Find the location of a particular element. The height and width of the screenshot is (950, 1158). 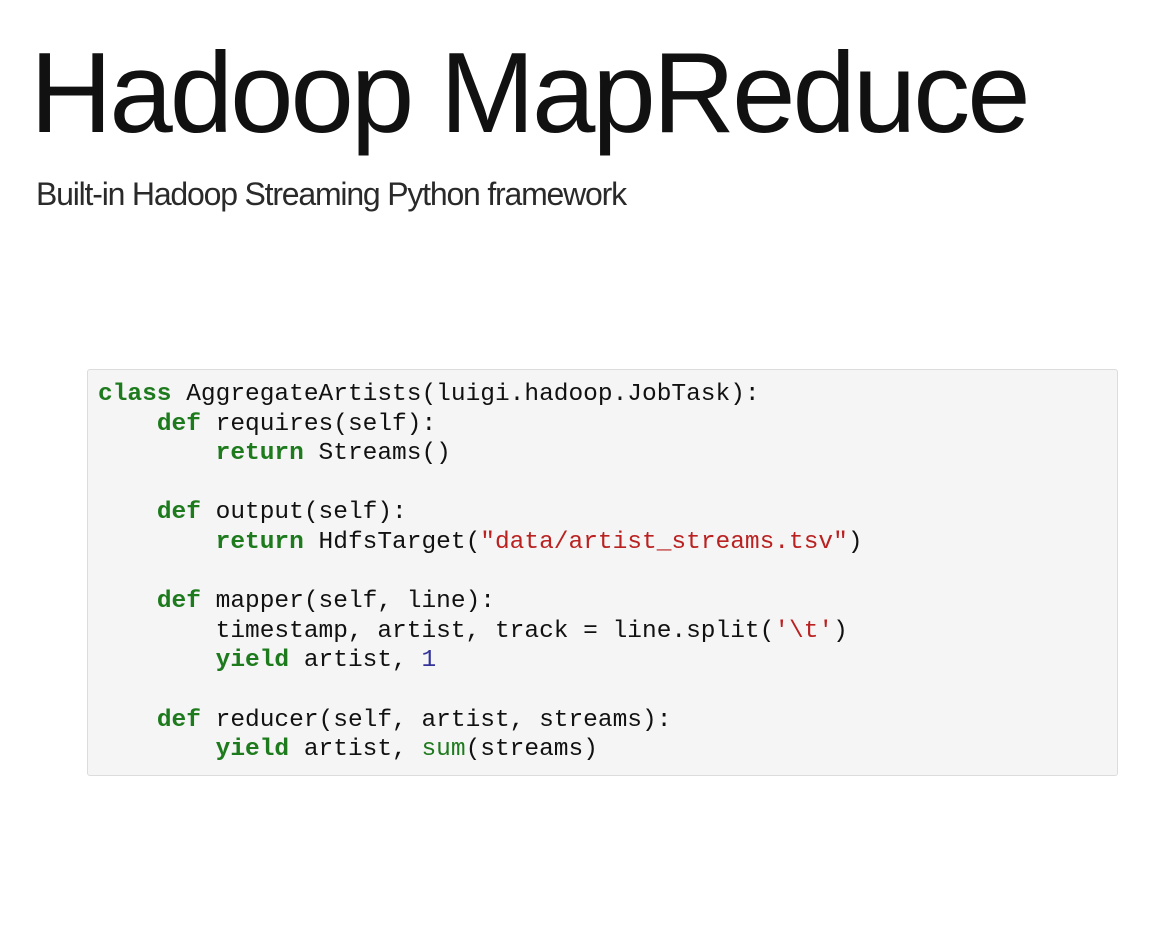

code-line: def reducer(self, artist, streams): is located at coordinates (480, 721).